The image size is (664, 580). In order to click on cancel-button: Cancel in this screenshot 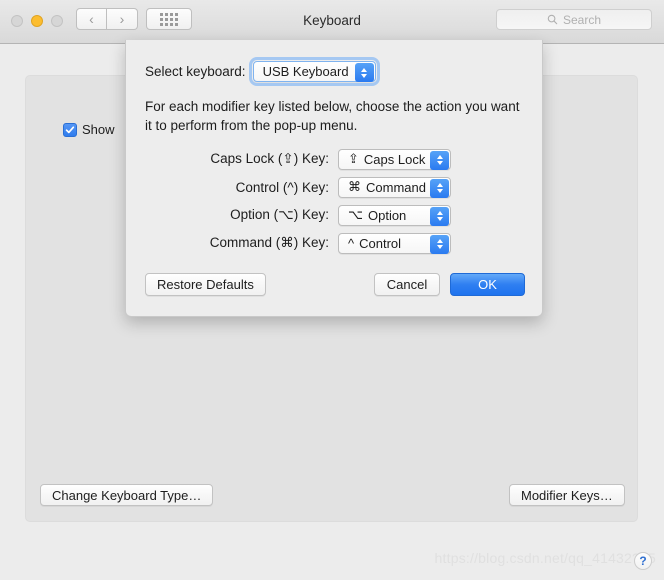, I will do `click(407, 284)`.